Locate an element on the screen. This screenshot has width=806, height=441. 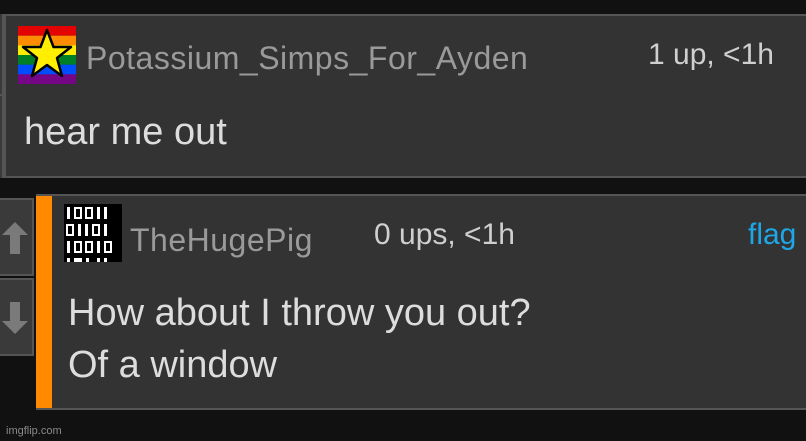
comment-1-body: hear me out is located at coordinates (125, 132).